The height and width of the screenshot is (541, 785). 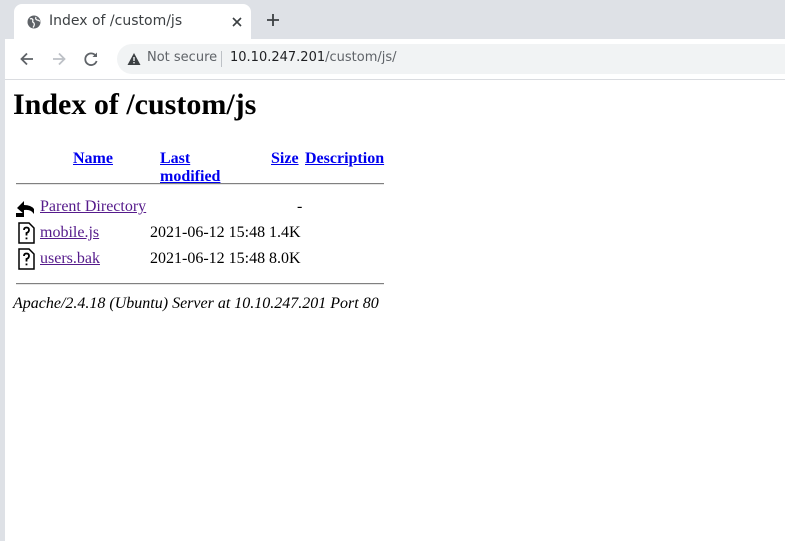 I want to click on file-size: 1.4K, so click(x=285, y=232).